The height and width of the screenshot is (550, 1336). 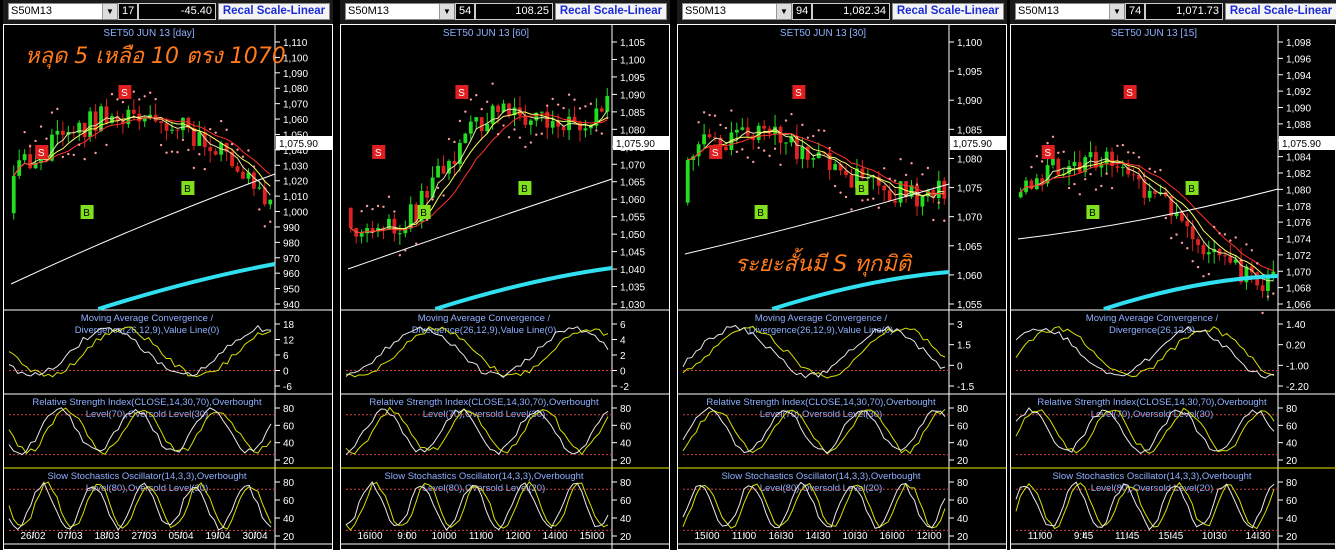 I want to click on price-axis-label: 970, so click(x=291, y=259).